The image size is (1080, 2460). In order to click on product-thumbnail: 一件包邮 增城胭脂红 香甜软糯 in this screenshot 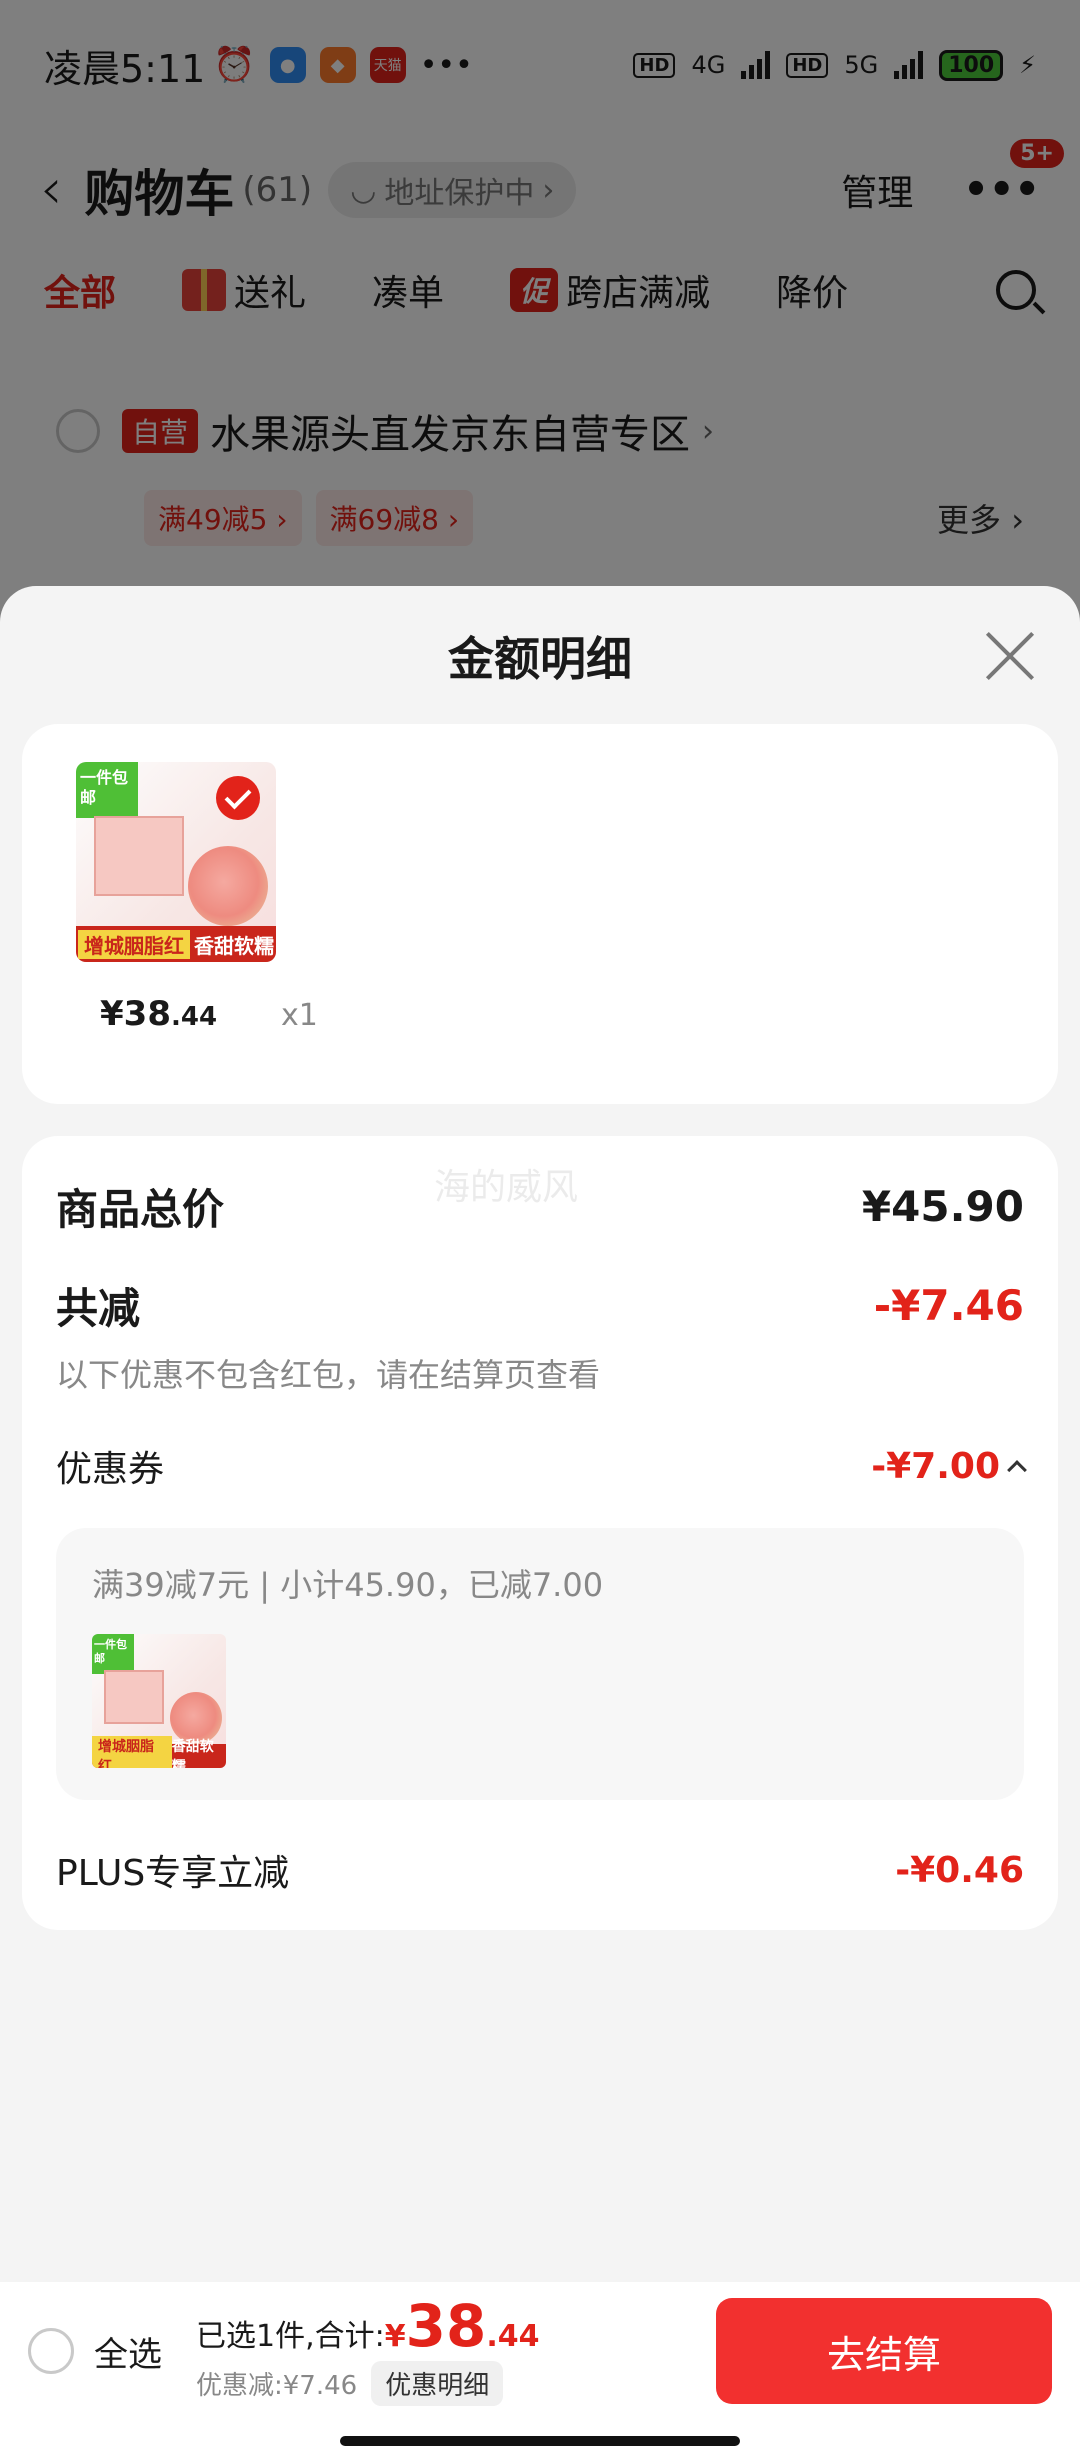, I will do `click(176, 862)`.